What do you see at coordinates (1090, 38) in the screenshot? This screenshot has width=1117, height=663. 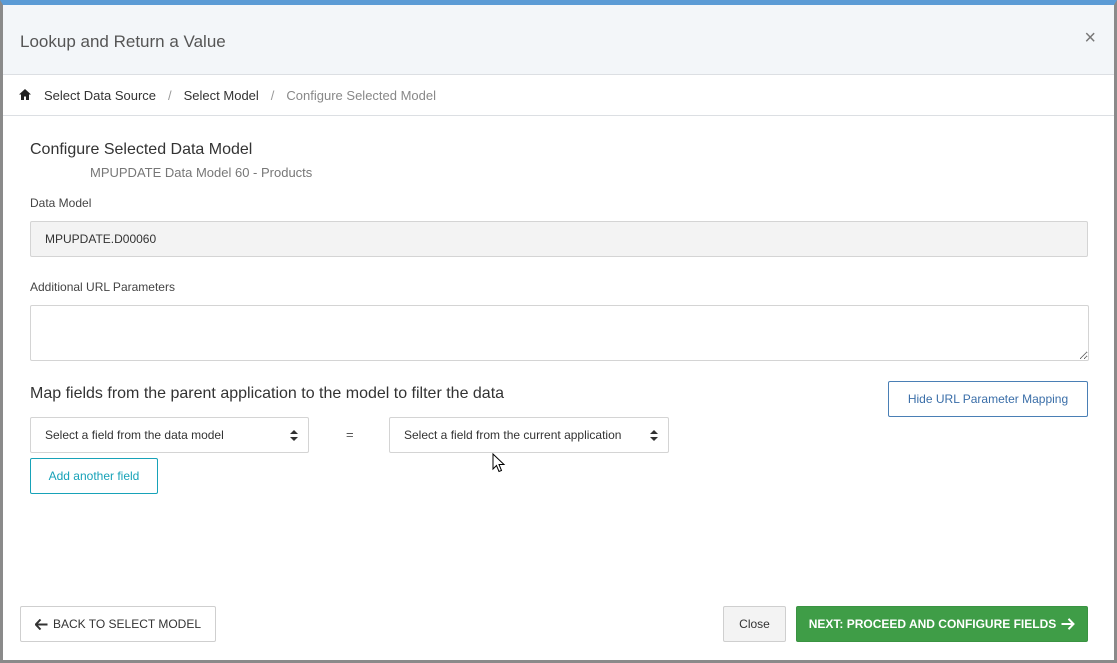 I see `close-icon: ×` at bounding box center [1090, 38].